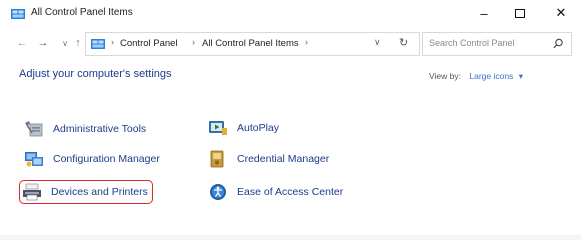  I want to click on item-label: Administrative Tools, so click(100, 129).